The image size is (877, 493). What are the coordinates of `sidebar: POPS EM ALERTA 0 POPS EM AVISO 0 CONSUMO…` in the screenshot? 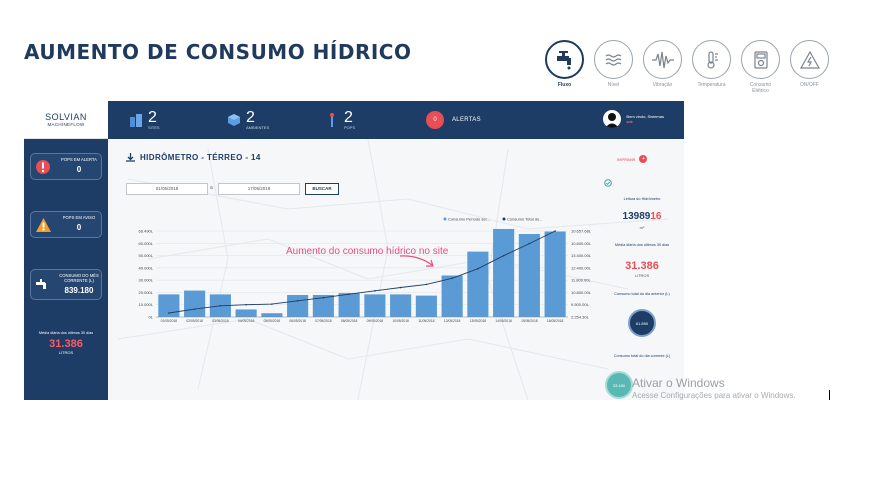 It's located at (66, 269).